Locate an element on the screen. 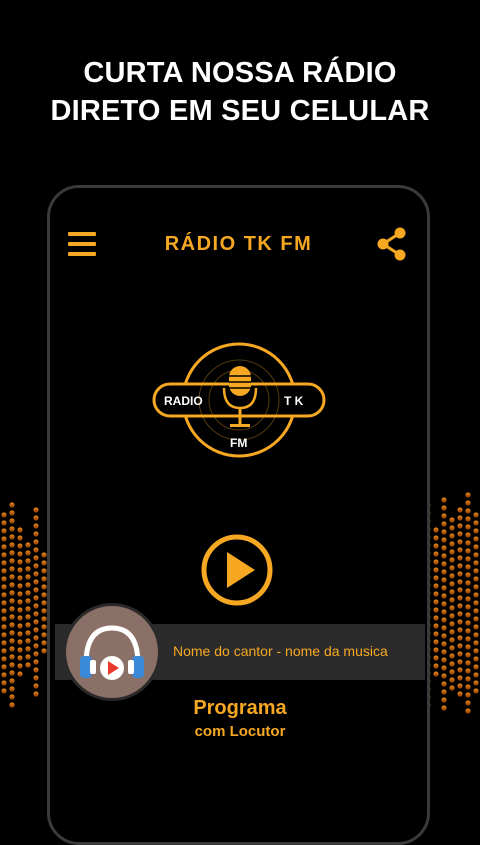 This screenshot has width=480, height=845. share-icon is located at coordinates (392, 244).